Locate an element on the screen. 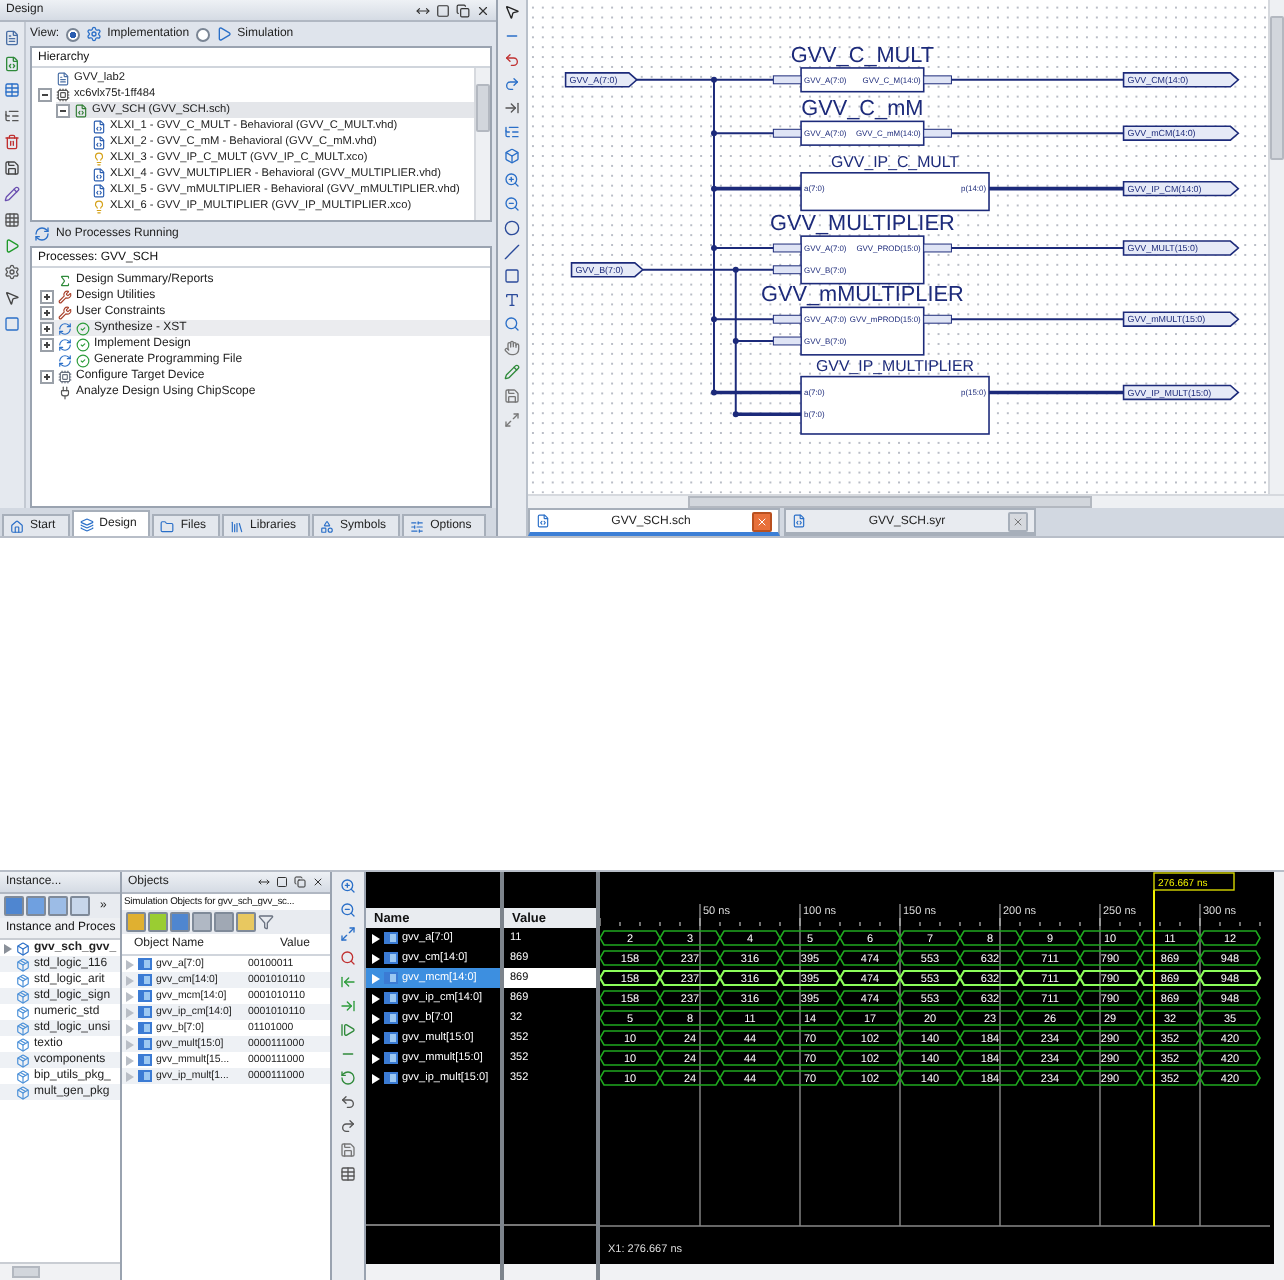 This screenshot has width=1284, height=1280. block-title: GVV_MULTIPLIER is located at coordinates (862, 224).